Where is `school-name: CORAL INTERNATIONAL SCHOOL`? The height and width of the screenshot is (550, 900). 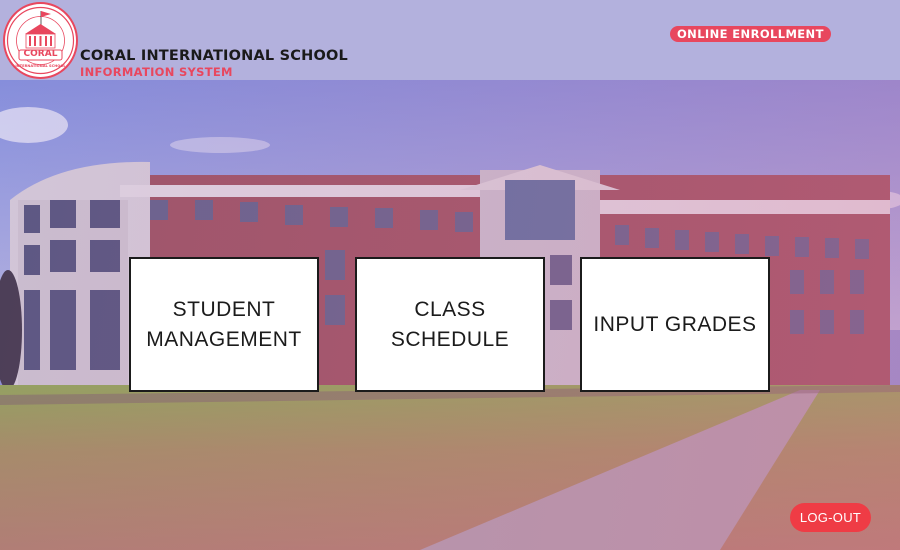 school-name: CORAL INTERNATIONAL SCHOOL is located at coordinates (214, 56).